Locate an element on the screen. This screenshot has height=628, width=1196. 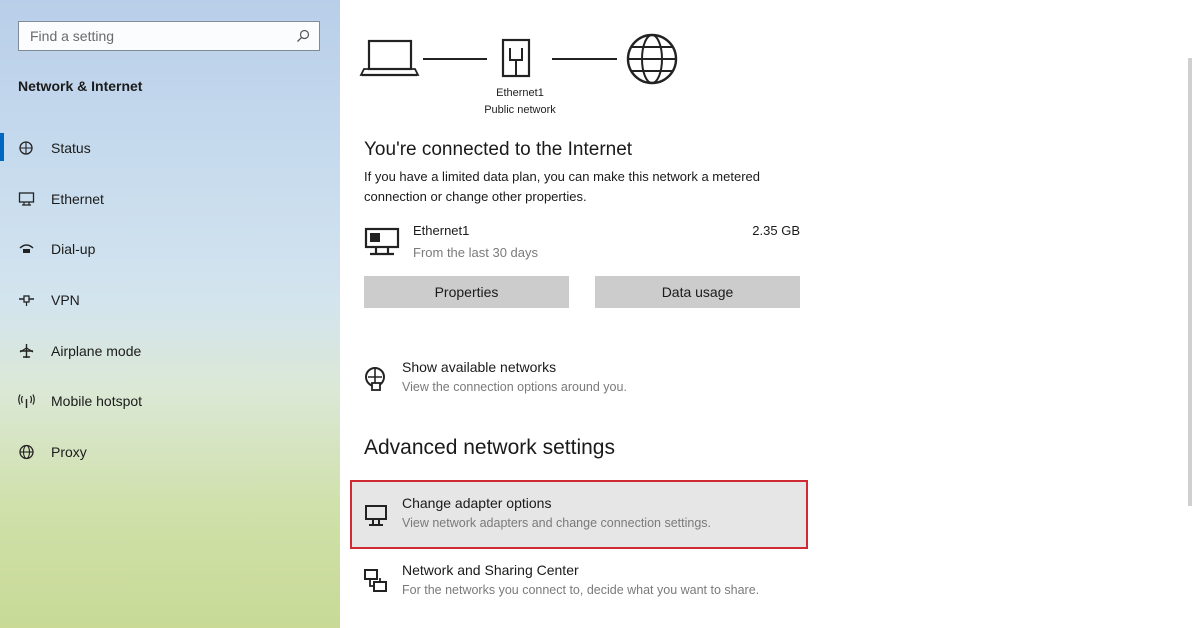
scrollbar is located at coordinates (1190, 282).